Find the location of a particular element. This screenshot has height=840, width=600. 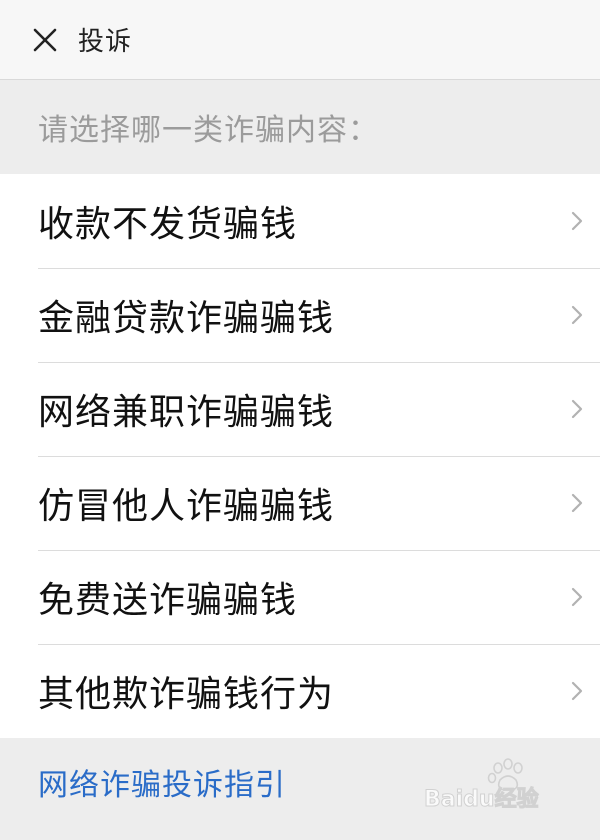

baidu-watermark-logo: Baidu经验 is located at coordinates (481, 785).